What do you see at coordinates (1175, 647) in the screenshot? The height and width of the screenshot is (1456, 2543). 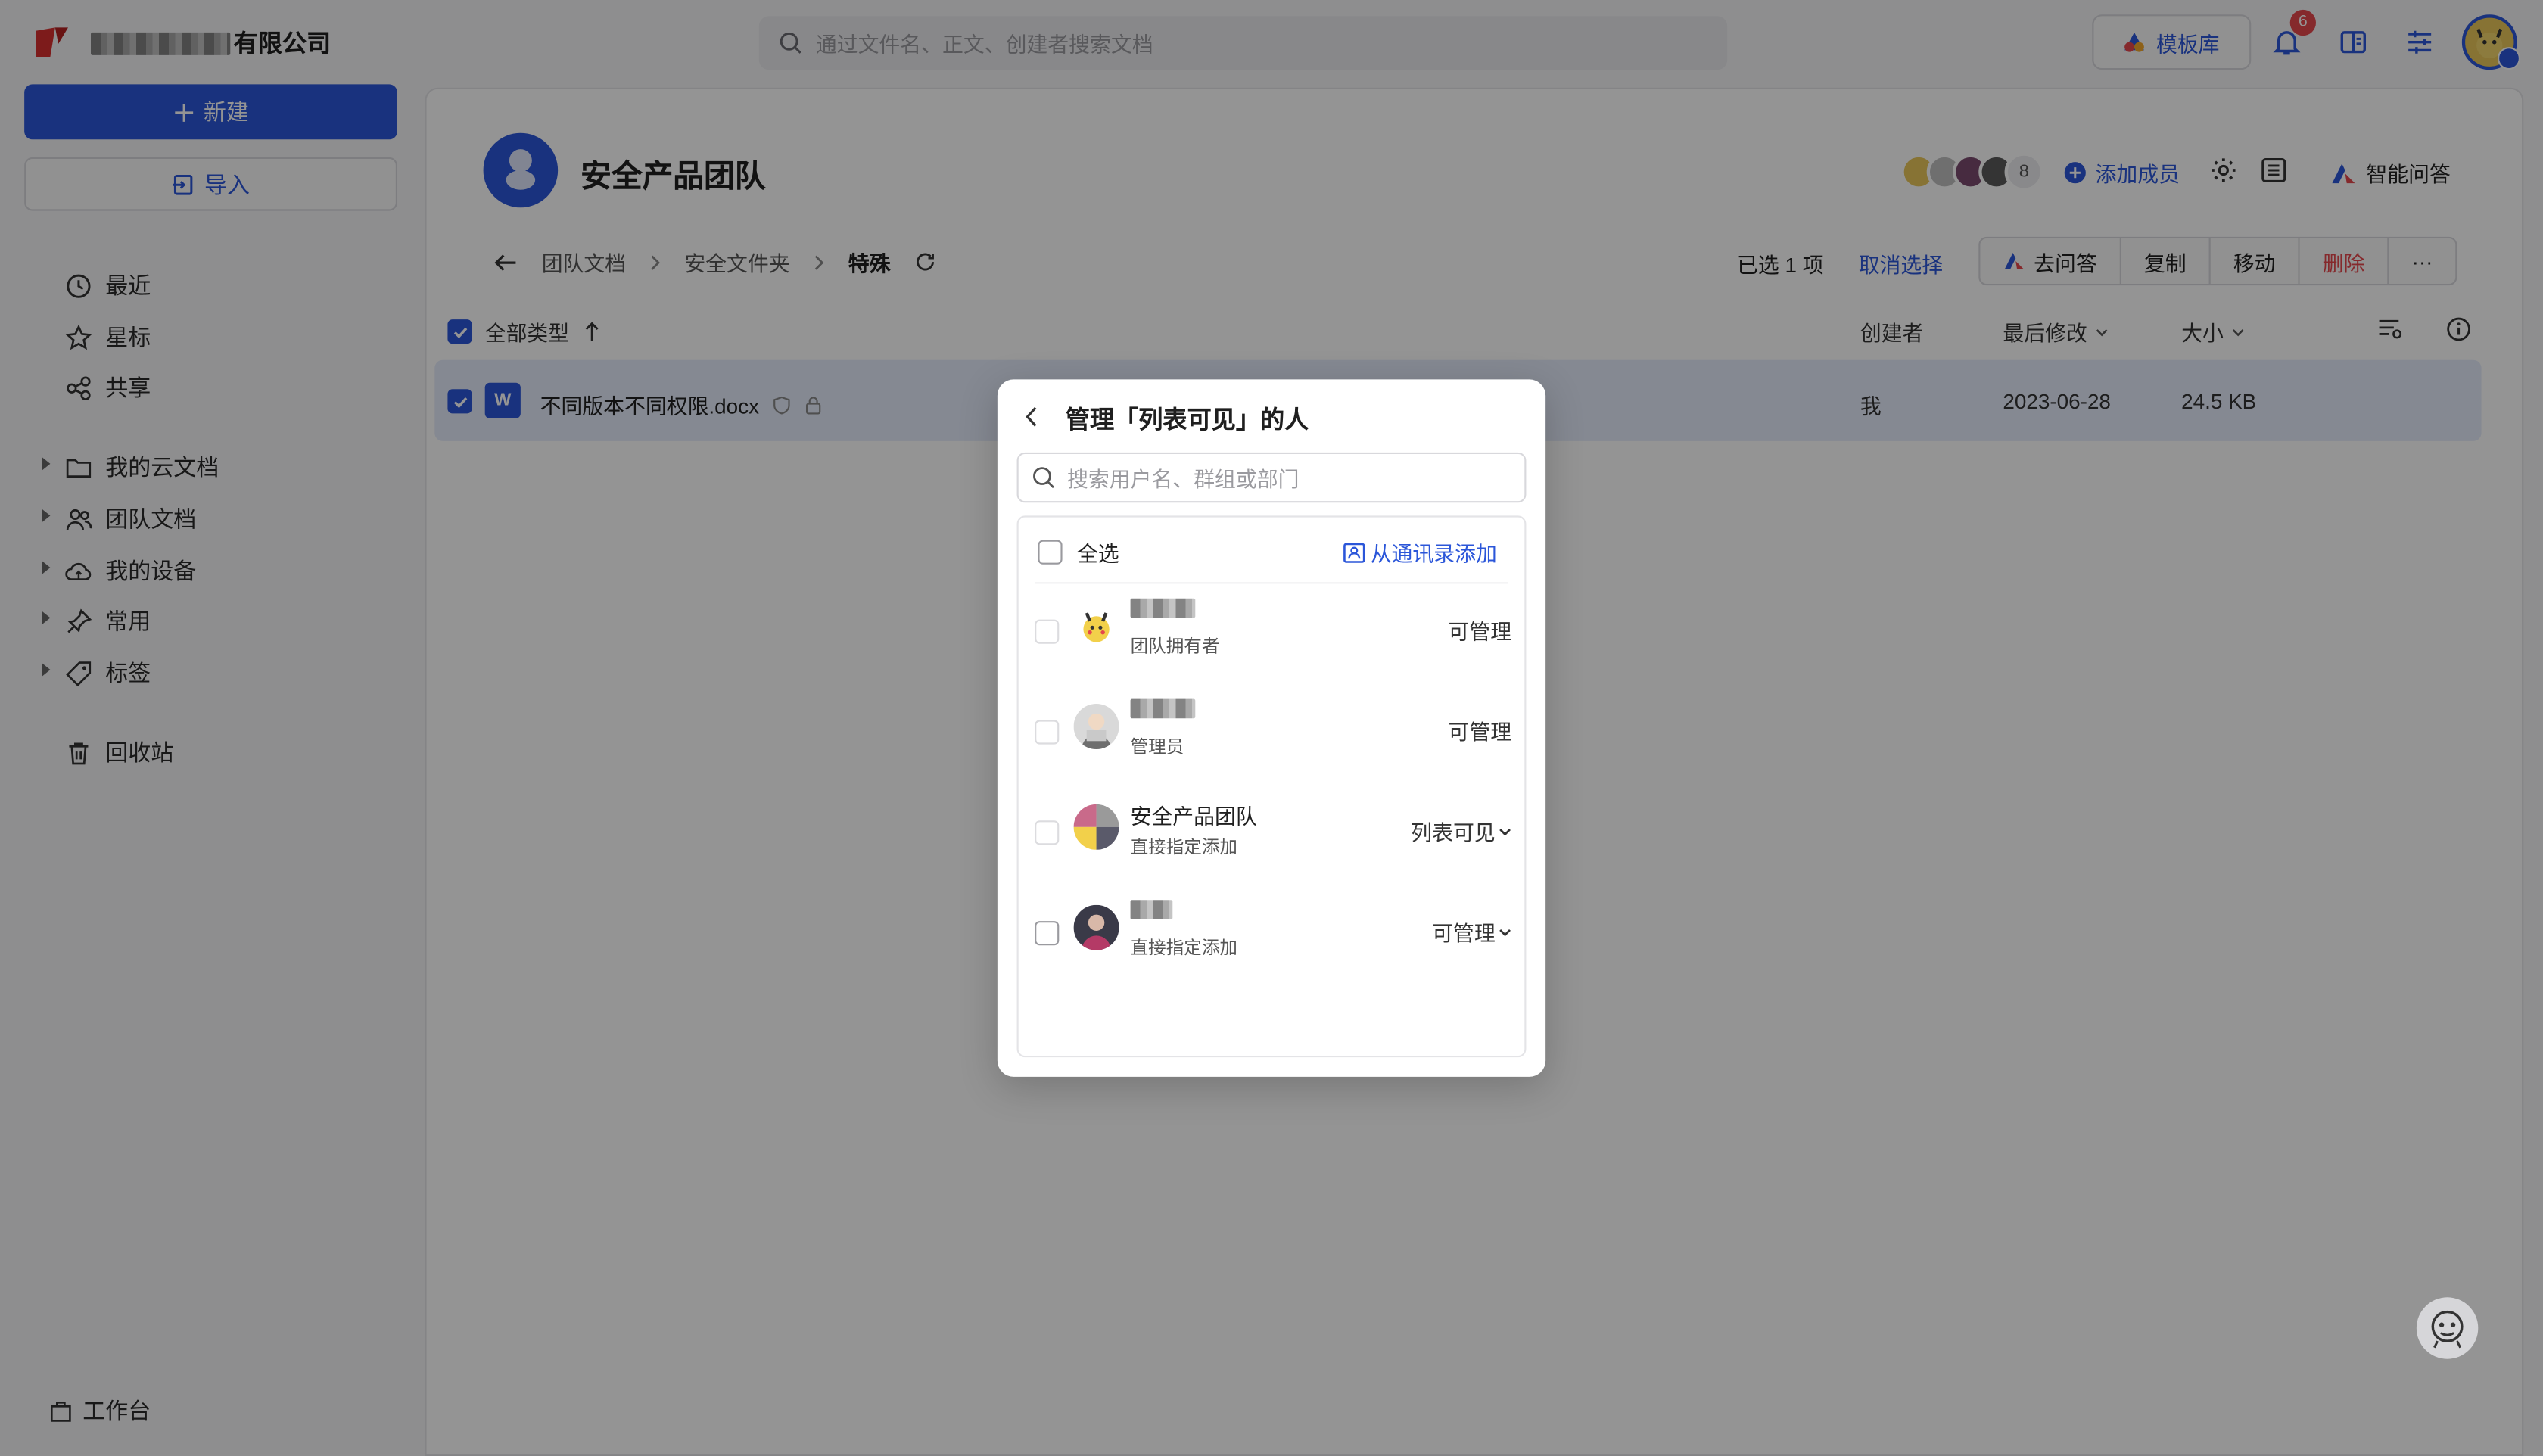 I see `member-role: 团队拥有者` at bounding box center [1175, 647].